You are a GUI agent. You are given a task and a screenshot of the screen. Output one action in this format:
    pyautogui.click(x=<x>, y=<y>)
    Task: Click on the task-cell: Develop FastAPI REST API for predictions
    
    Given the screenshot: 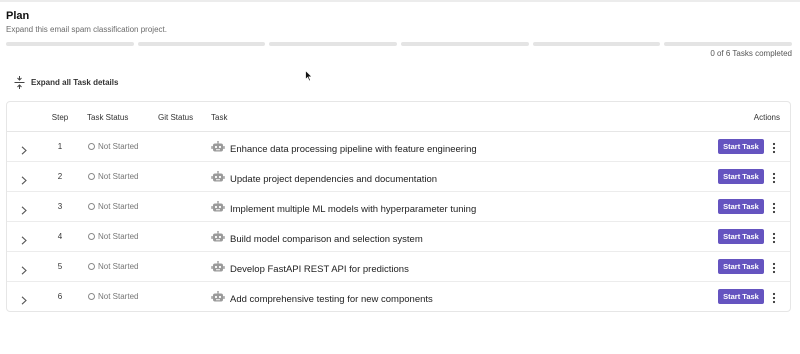 What is the action you would take?
    pyautogui.click(x=310, y=269)
    